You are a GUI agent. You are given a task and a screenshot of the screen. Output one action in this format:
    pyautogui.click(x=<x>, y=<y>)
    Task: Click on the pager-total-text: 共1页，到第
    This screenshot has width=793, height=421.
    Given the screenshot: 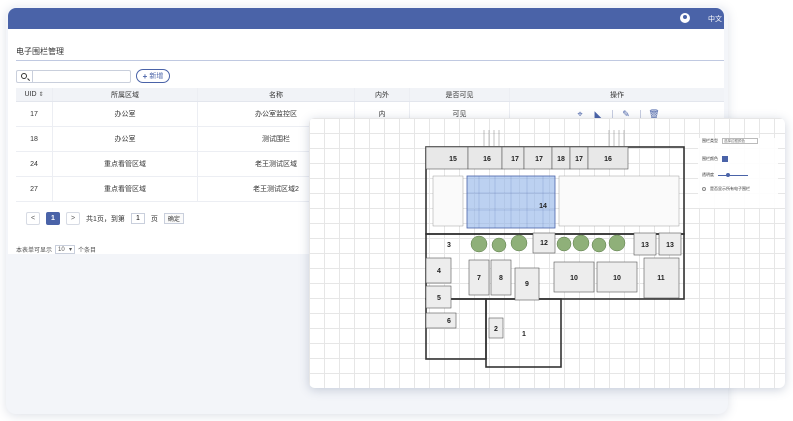 What is the action you would take?
    pyautogui.click(x=105, y=219)
    